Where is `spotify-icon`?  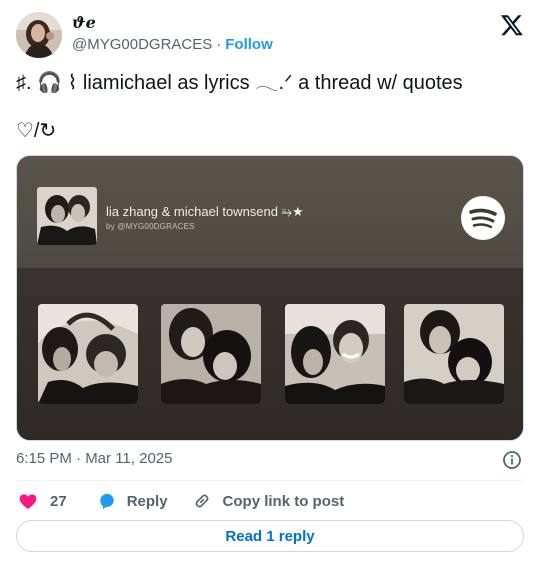 spotify-icon is located at coordinates (483, 218).